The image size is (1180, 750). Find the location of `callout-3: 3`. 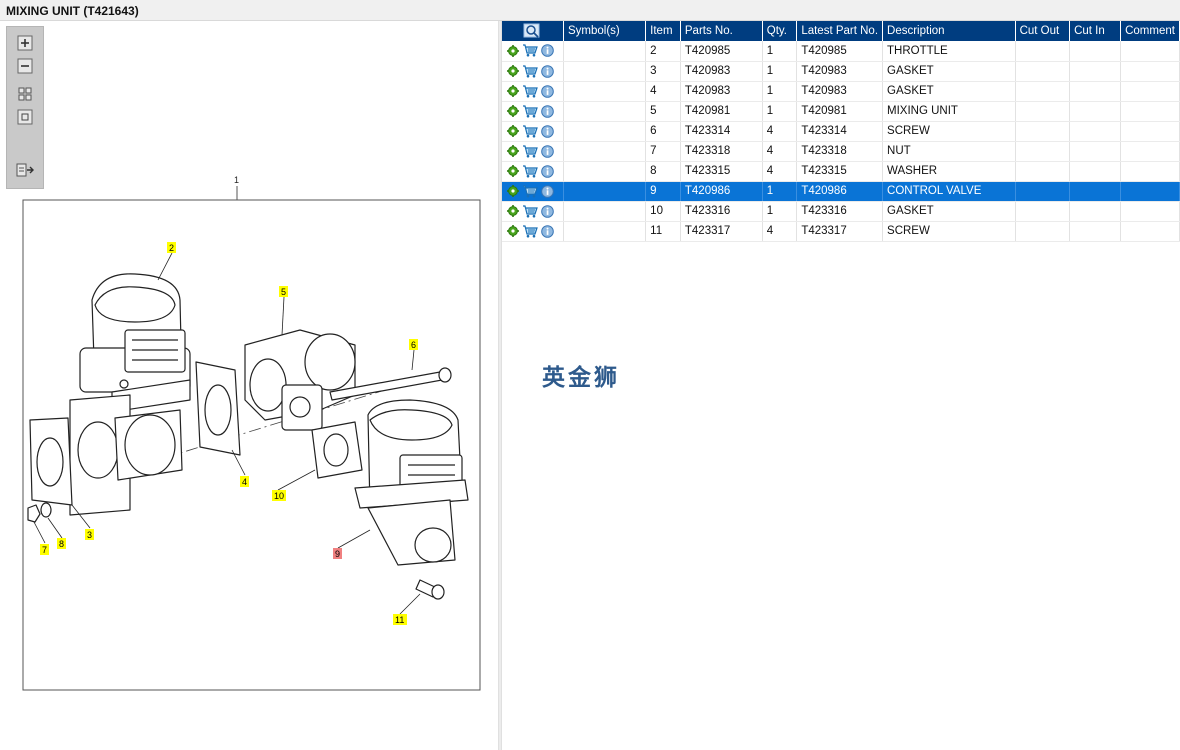

callout-3: 3 is located at coordinates (89, 534).